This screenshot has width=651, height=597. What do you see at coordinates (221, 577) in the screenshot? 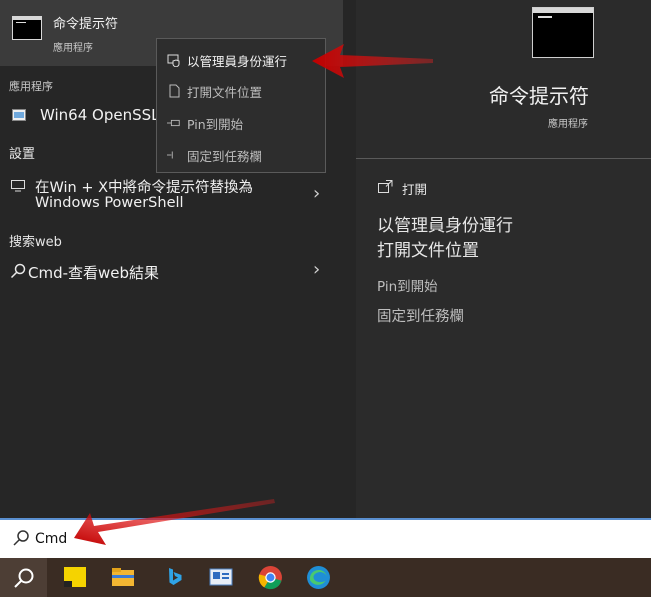
I see `news-app-icon` at bounding box center [221, 577].